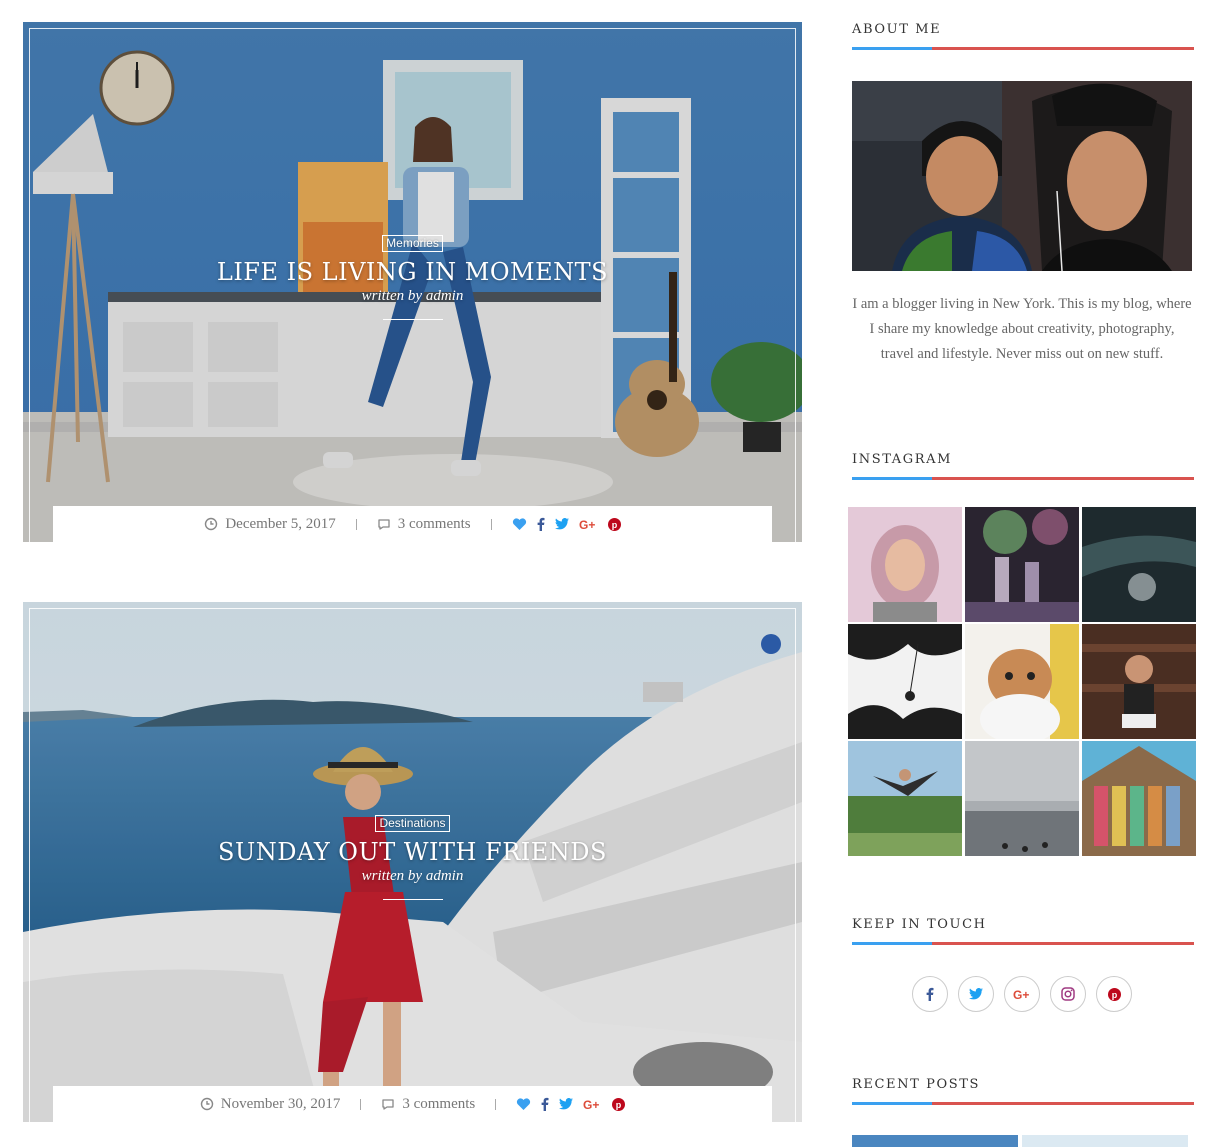 Image resolution: width=1220 pixels, height=1147 pixels. I want to click on post-meta-bar: November 30, 2017 3 comments G+ p, so click(412, 1104).